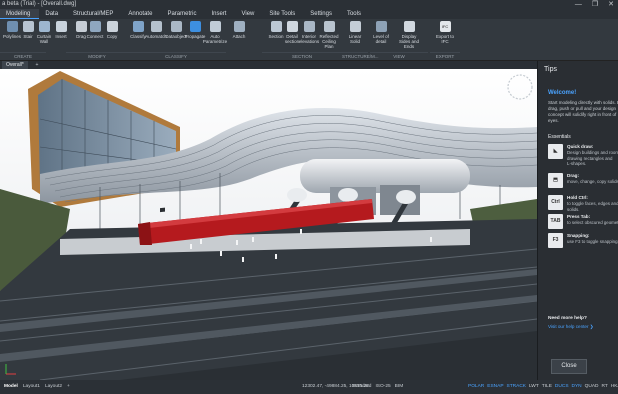 This screenshot has height=394, width=618. I want to click on linear-solid-button: Linear Solid, so click(355, 32).